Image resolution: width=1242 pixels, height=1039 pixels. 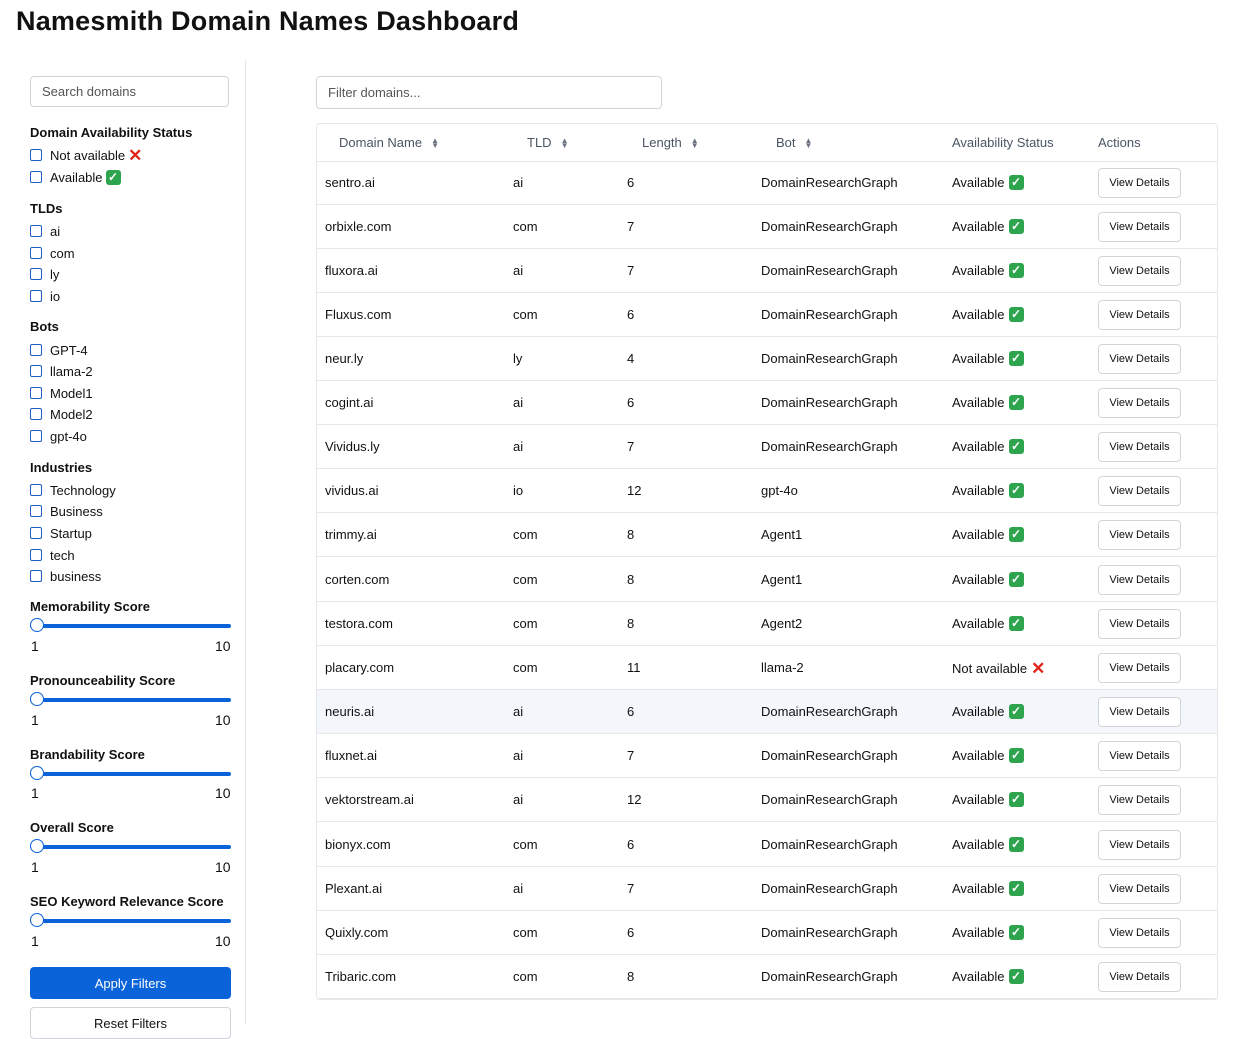 I want to click on score-min-label: 1, so click(x=35, y=941).